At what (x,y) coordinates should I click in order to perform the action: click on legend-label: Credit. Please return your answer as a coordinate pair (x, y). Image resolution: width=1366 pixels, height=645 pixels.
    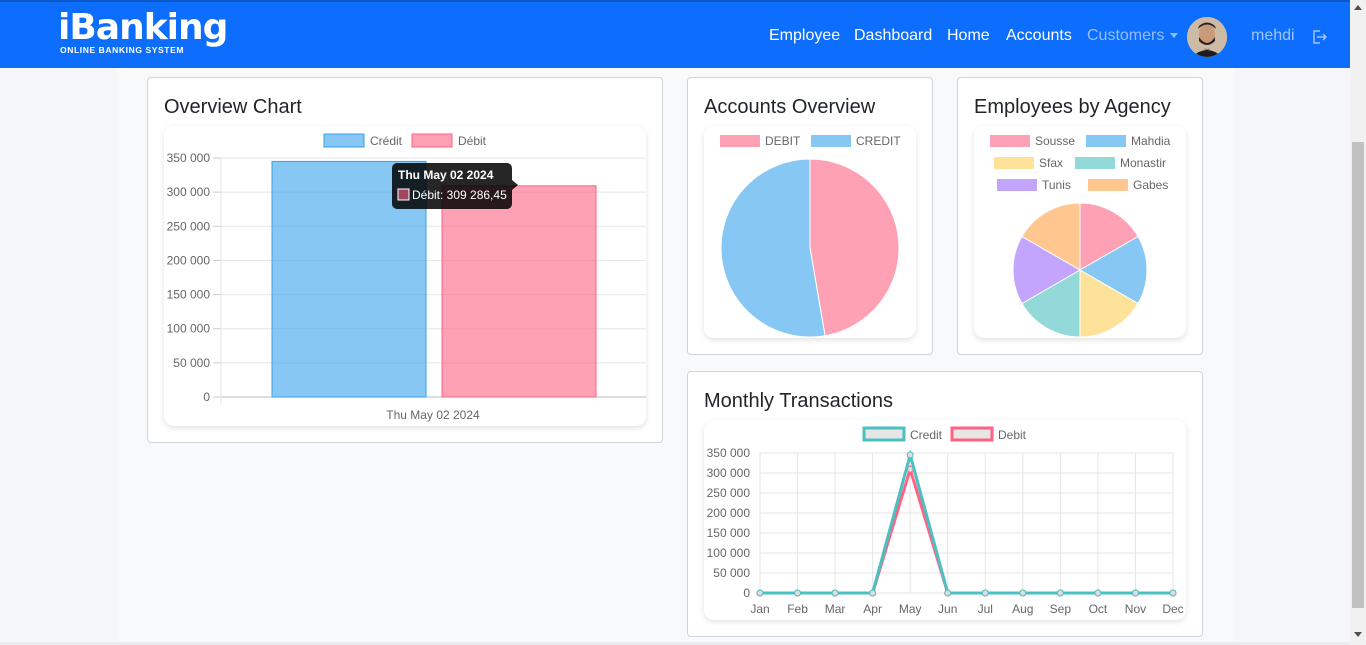
    Looking at the image, I should click on (926, 435).